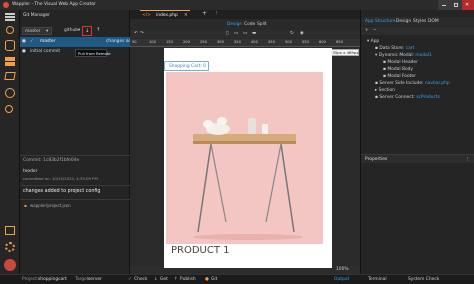  What do you see at coordinates (10, 76) in the screenshot?
I see `layers-icon` at bounding box center [10, 76].